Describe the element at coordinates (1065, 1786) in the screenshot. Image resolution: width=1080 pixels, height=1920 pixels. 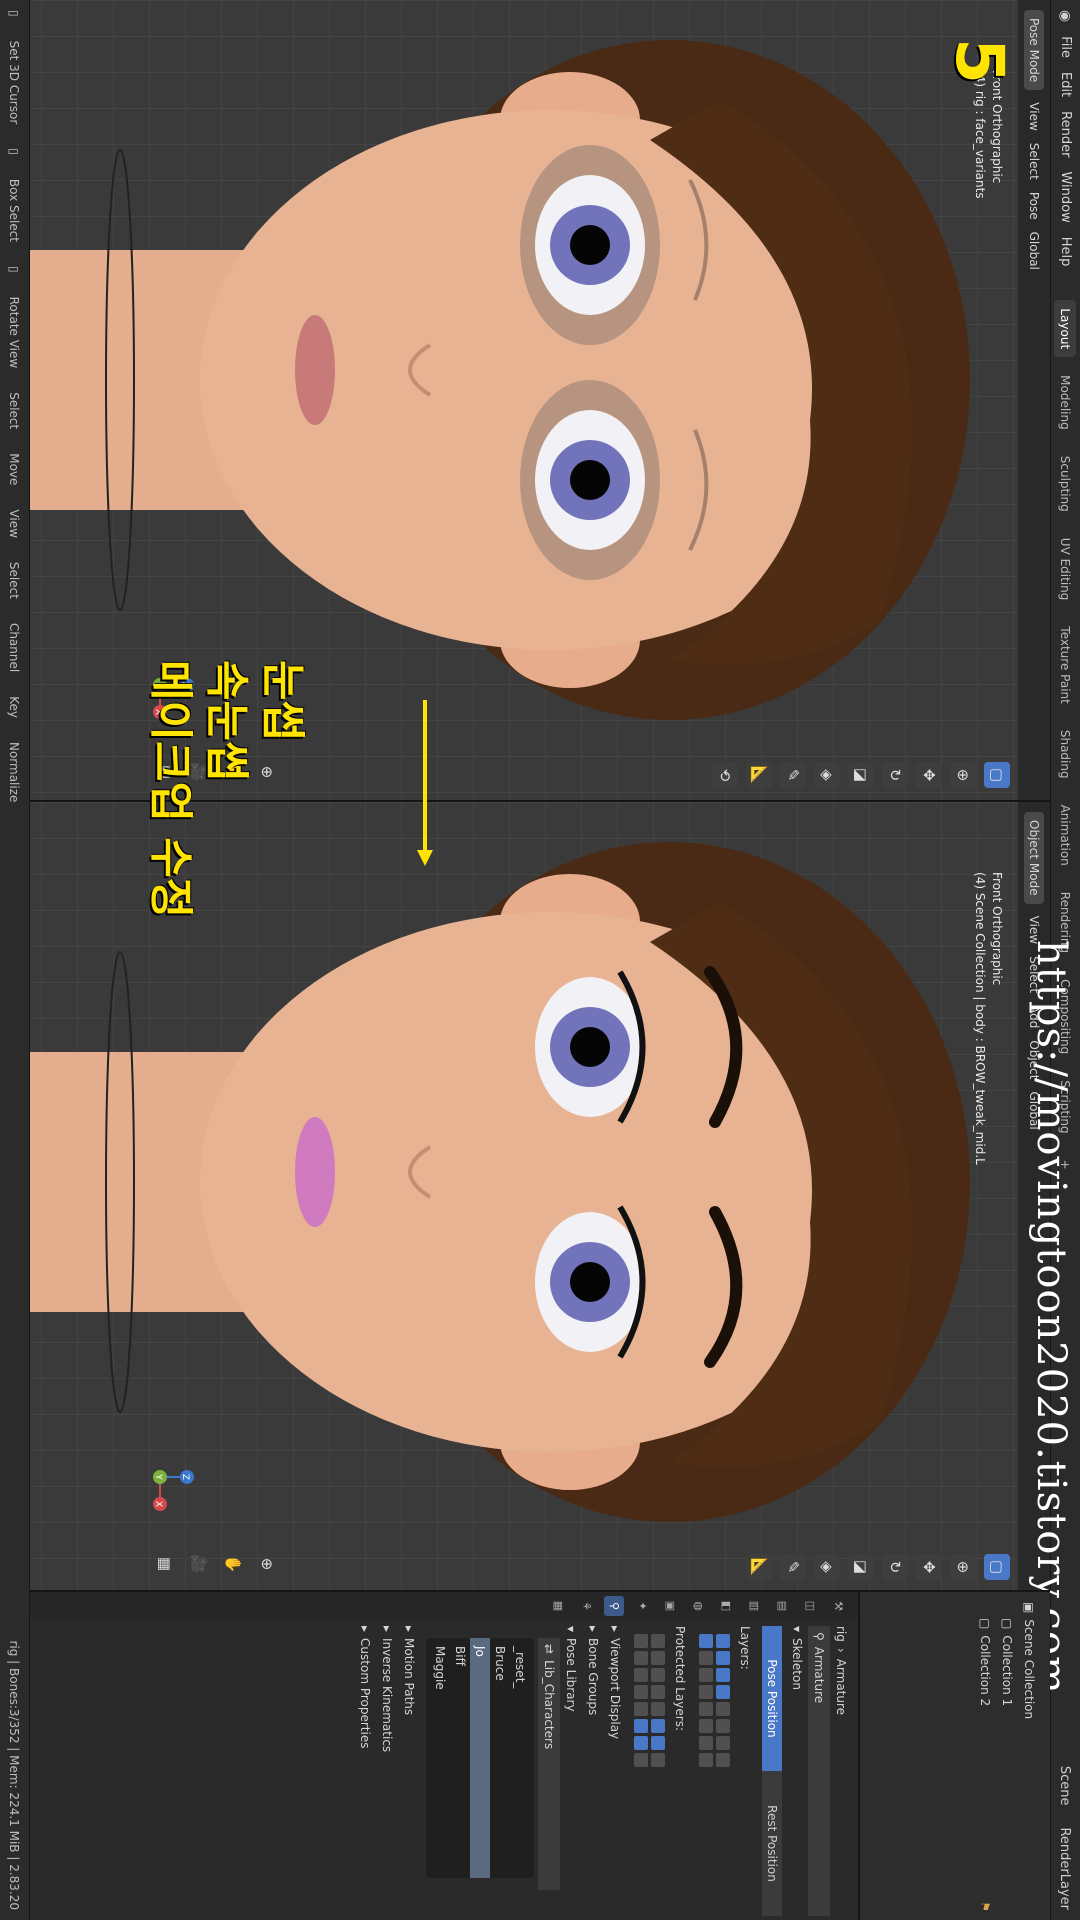
I see `scene-selector: Scene` at that location.